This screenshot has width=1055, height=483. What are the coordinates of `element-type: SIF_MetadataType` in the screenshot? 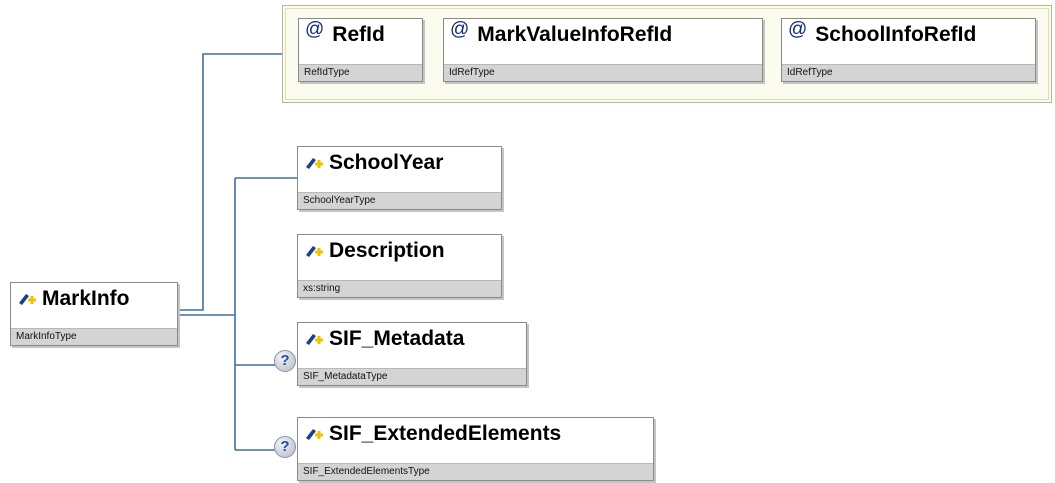 It's located at (412, 376).